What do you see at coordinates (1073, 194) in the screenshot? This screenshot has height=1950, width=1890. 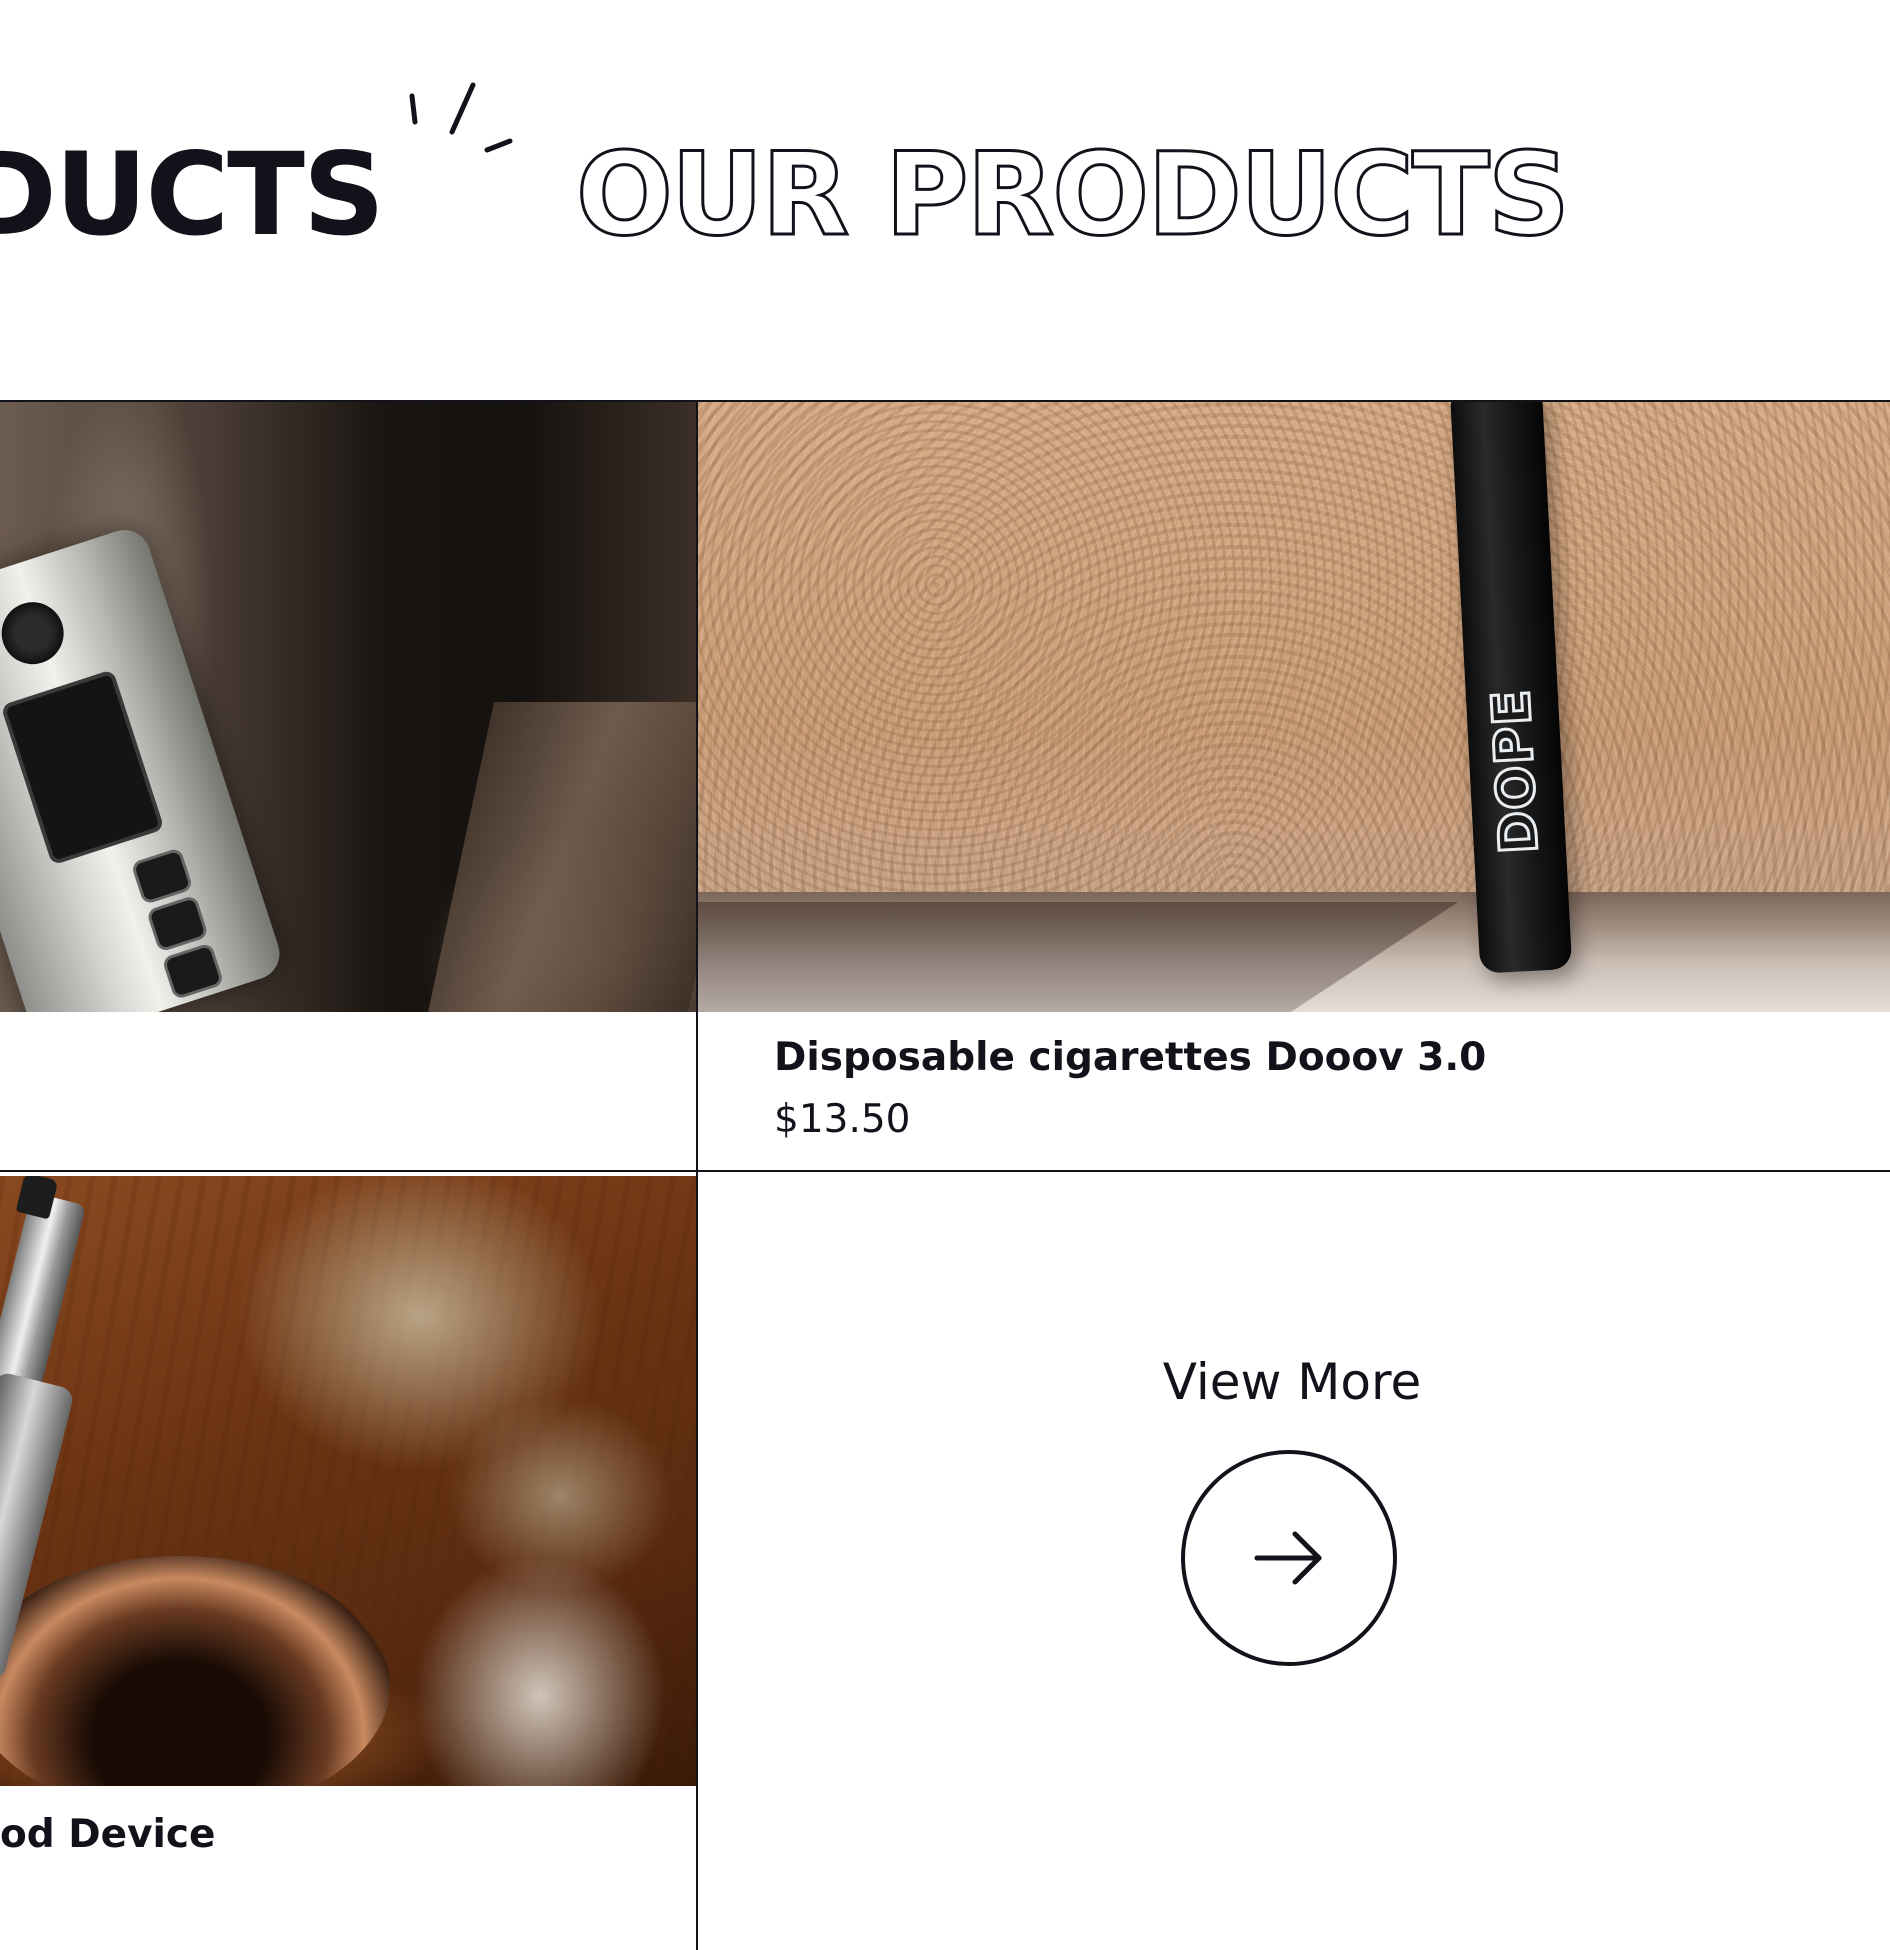 I see `section-heading-outline: OUR PRODUCTS` at bounding box center [1073, 194].